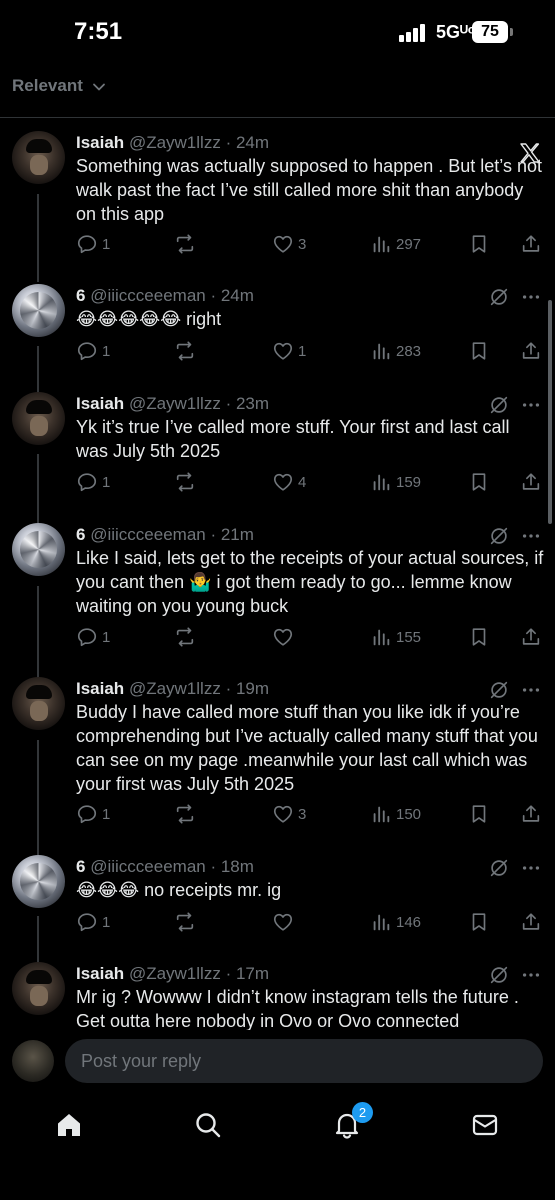 The image size is (555, 1200). Describe the element at coordinates (550, 412) in the screenshot. I see `scrollbar` at that location.